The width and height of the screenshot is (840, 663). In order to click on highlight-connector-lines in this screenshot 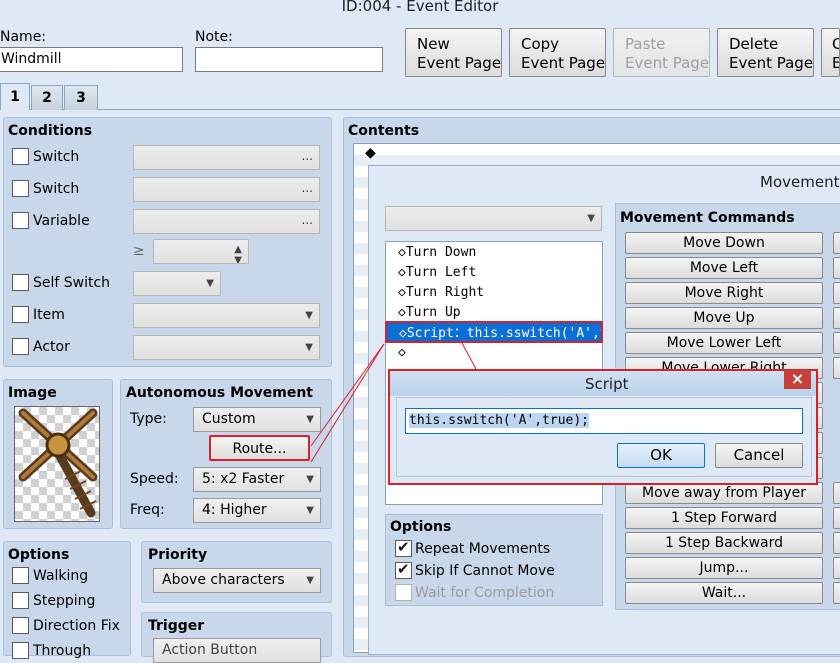, I will do `click(393, 402)`.